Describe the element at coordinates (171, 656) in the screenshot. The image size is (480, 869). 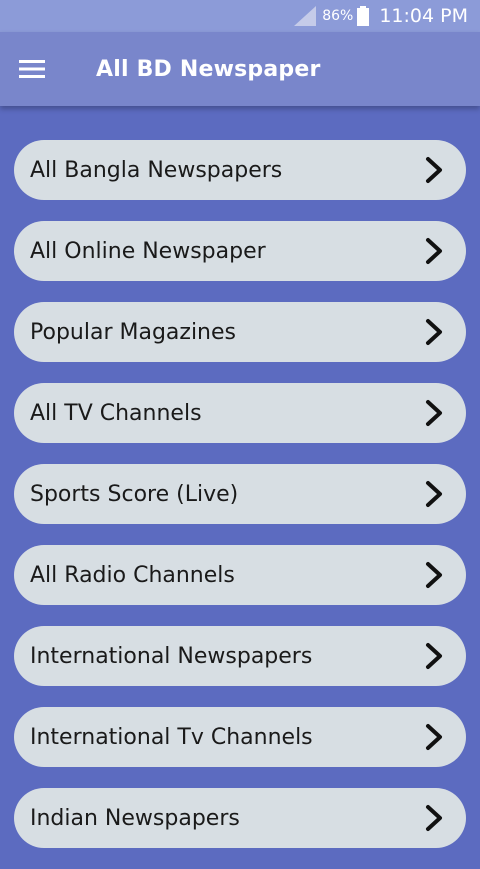
I see `menu-item-label: International Newspapers` at that location.